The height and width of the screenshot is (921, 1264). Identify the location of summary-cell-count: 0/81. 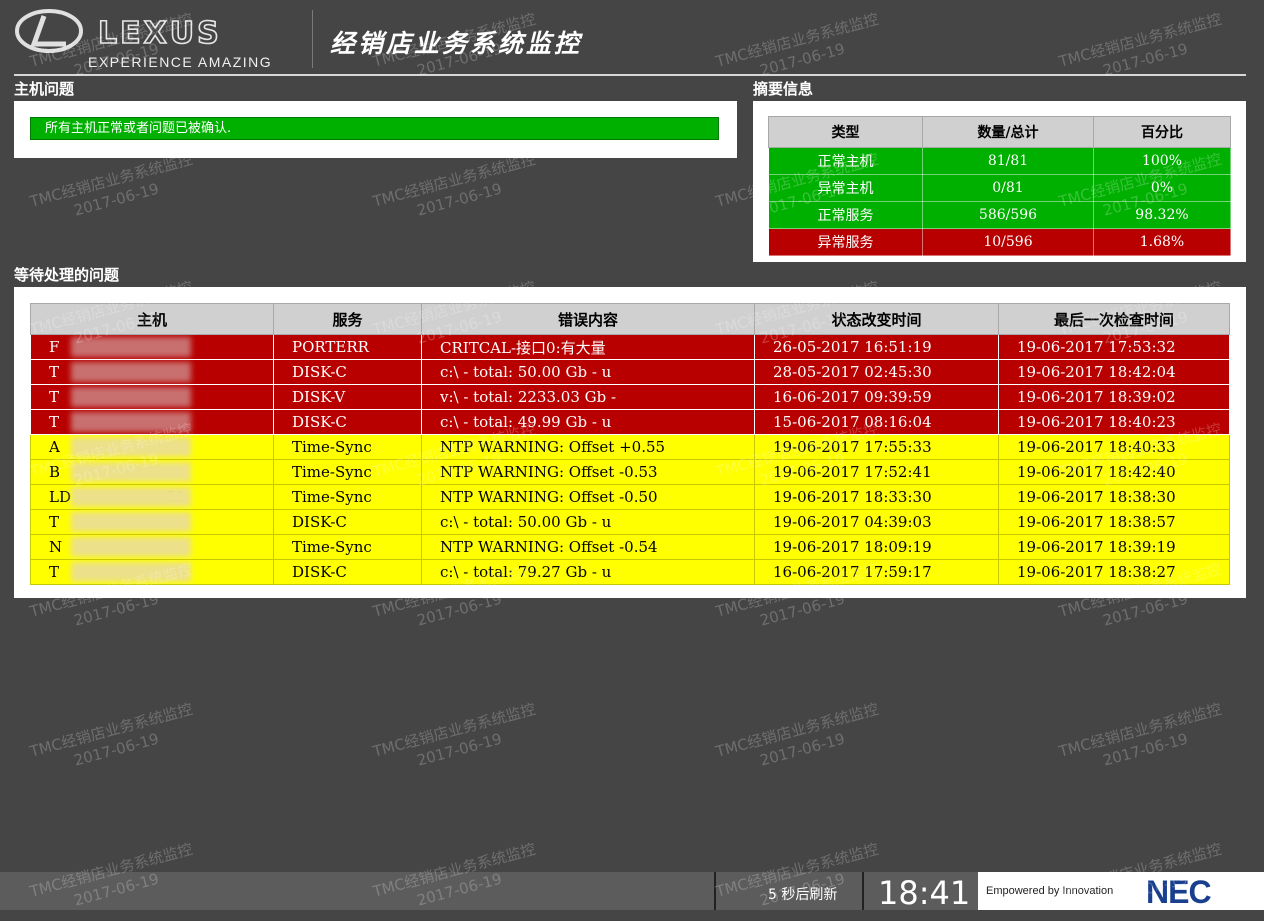
(1008, 188).